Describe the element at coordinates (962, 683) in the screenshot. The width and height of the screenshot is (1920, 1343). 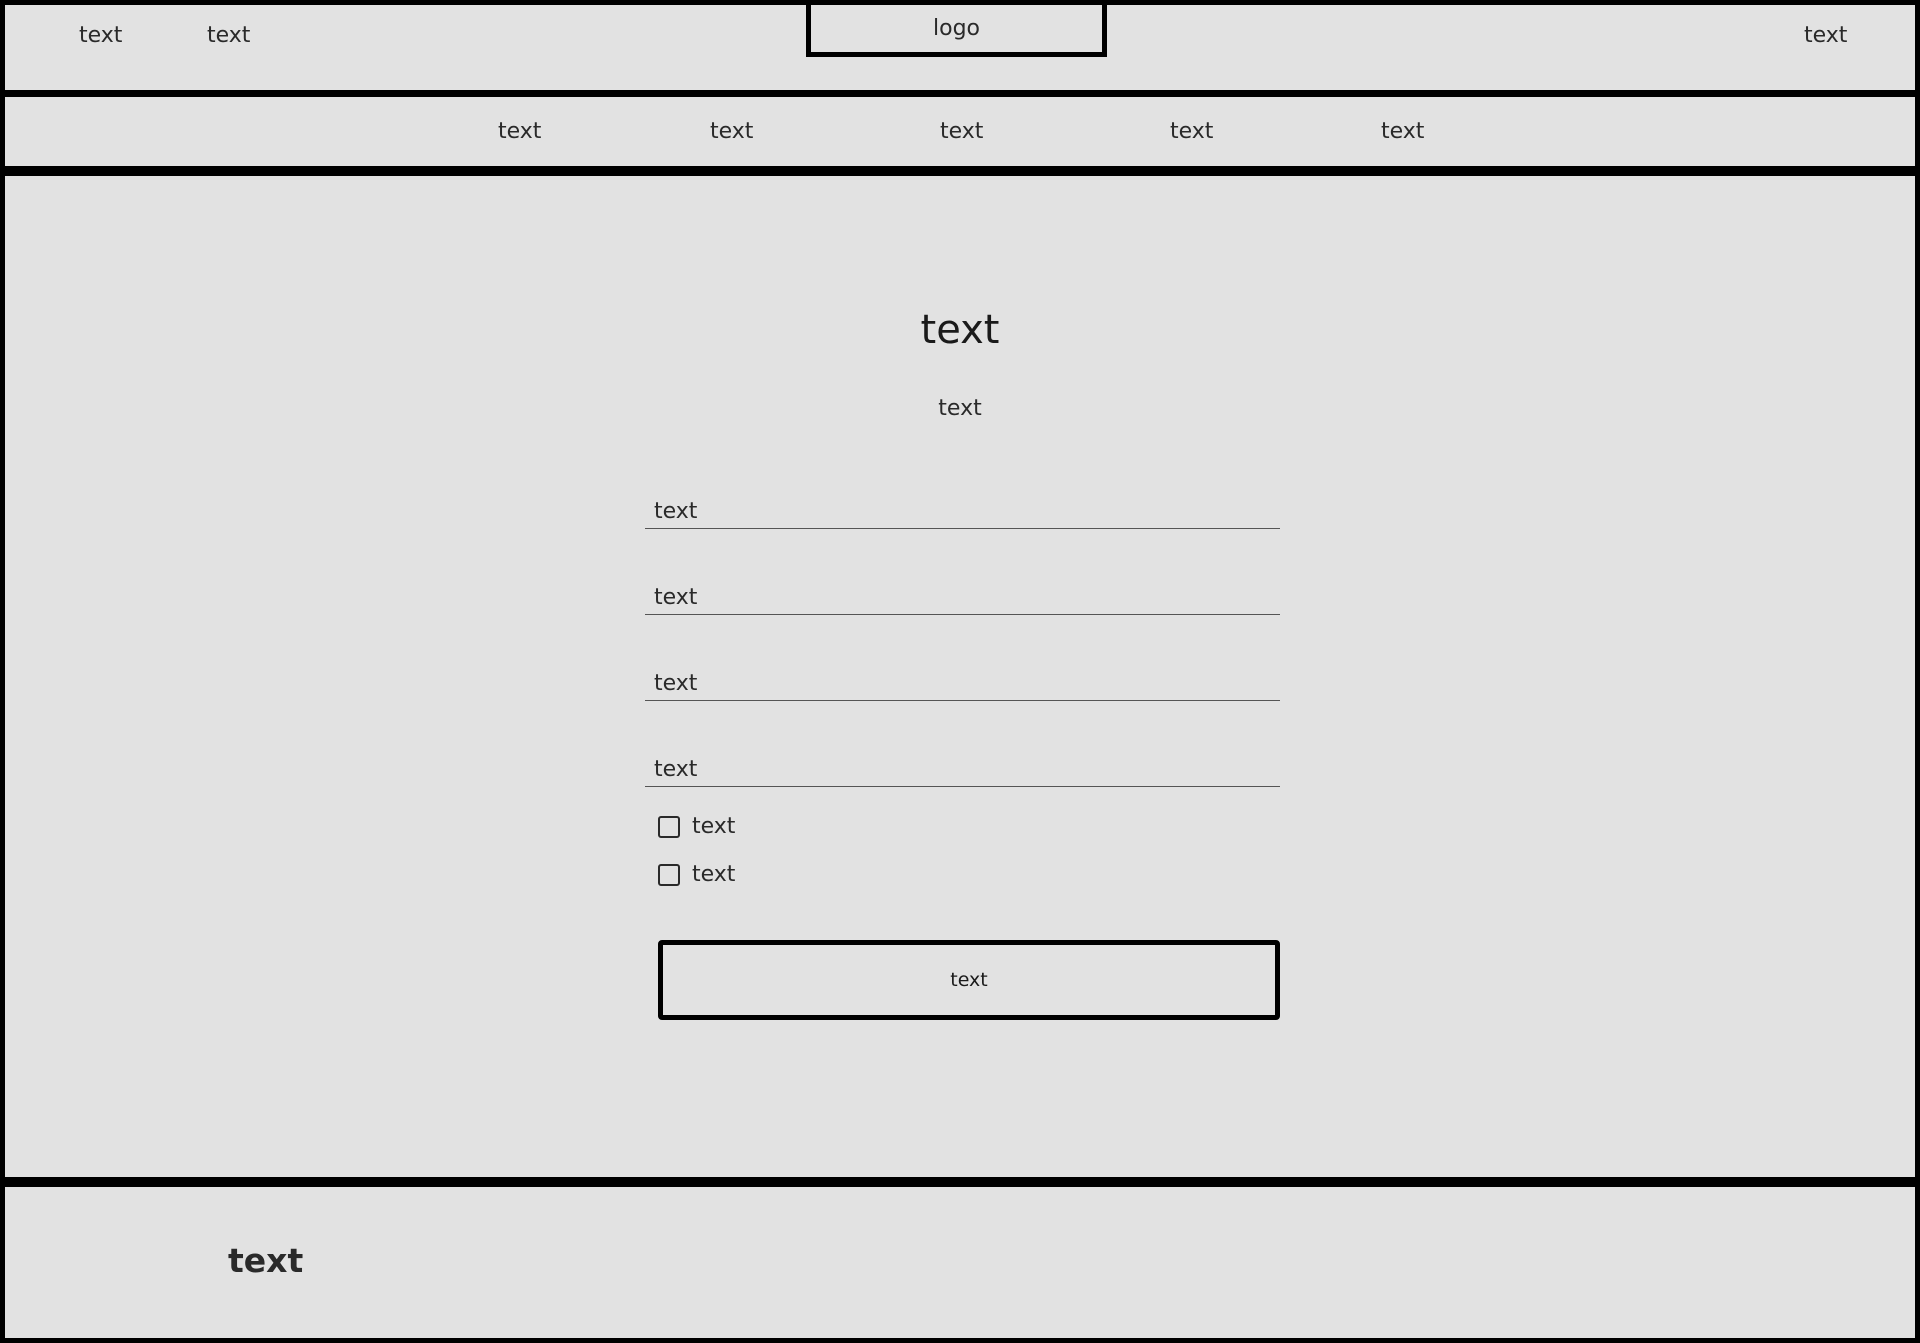
I see `form-field-3: text` at that location.